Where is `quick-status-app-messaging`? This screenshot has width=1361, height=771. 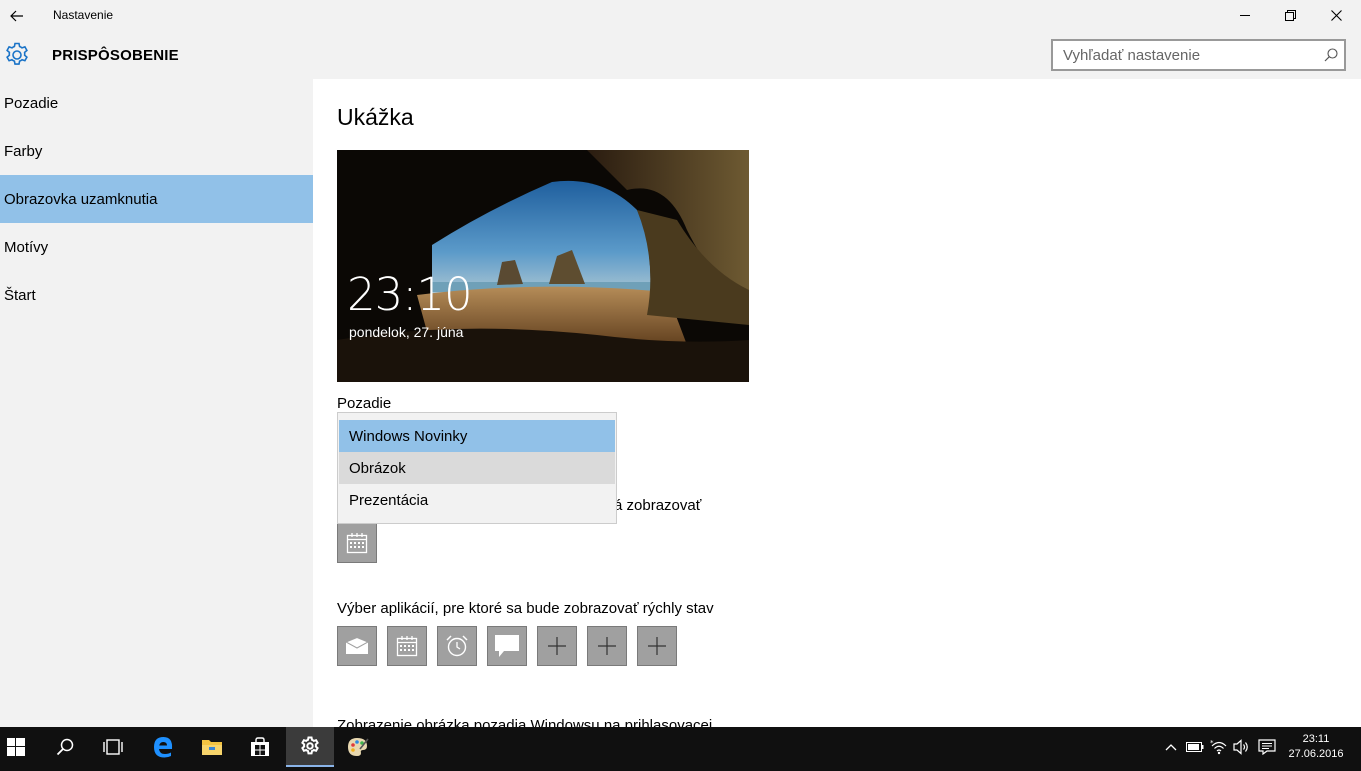
quick-status-app-messaging is located at coordinates (507, 646).